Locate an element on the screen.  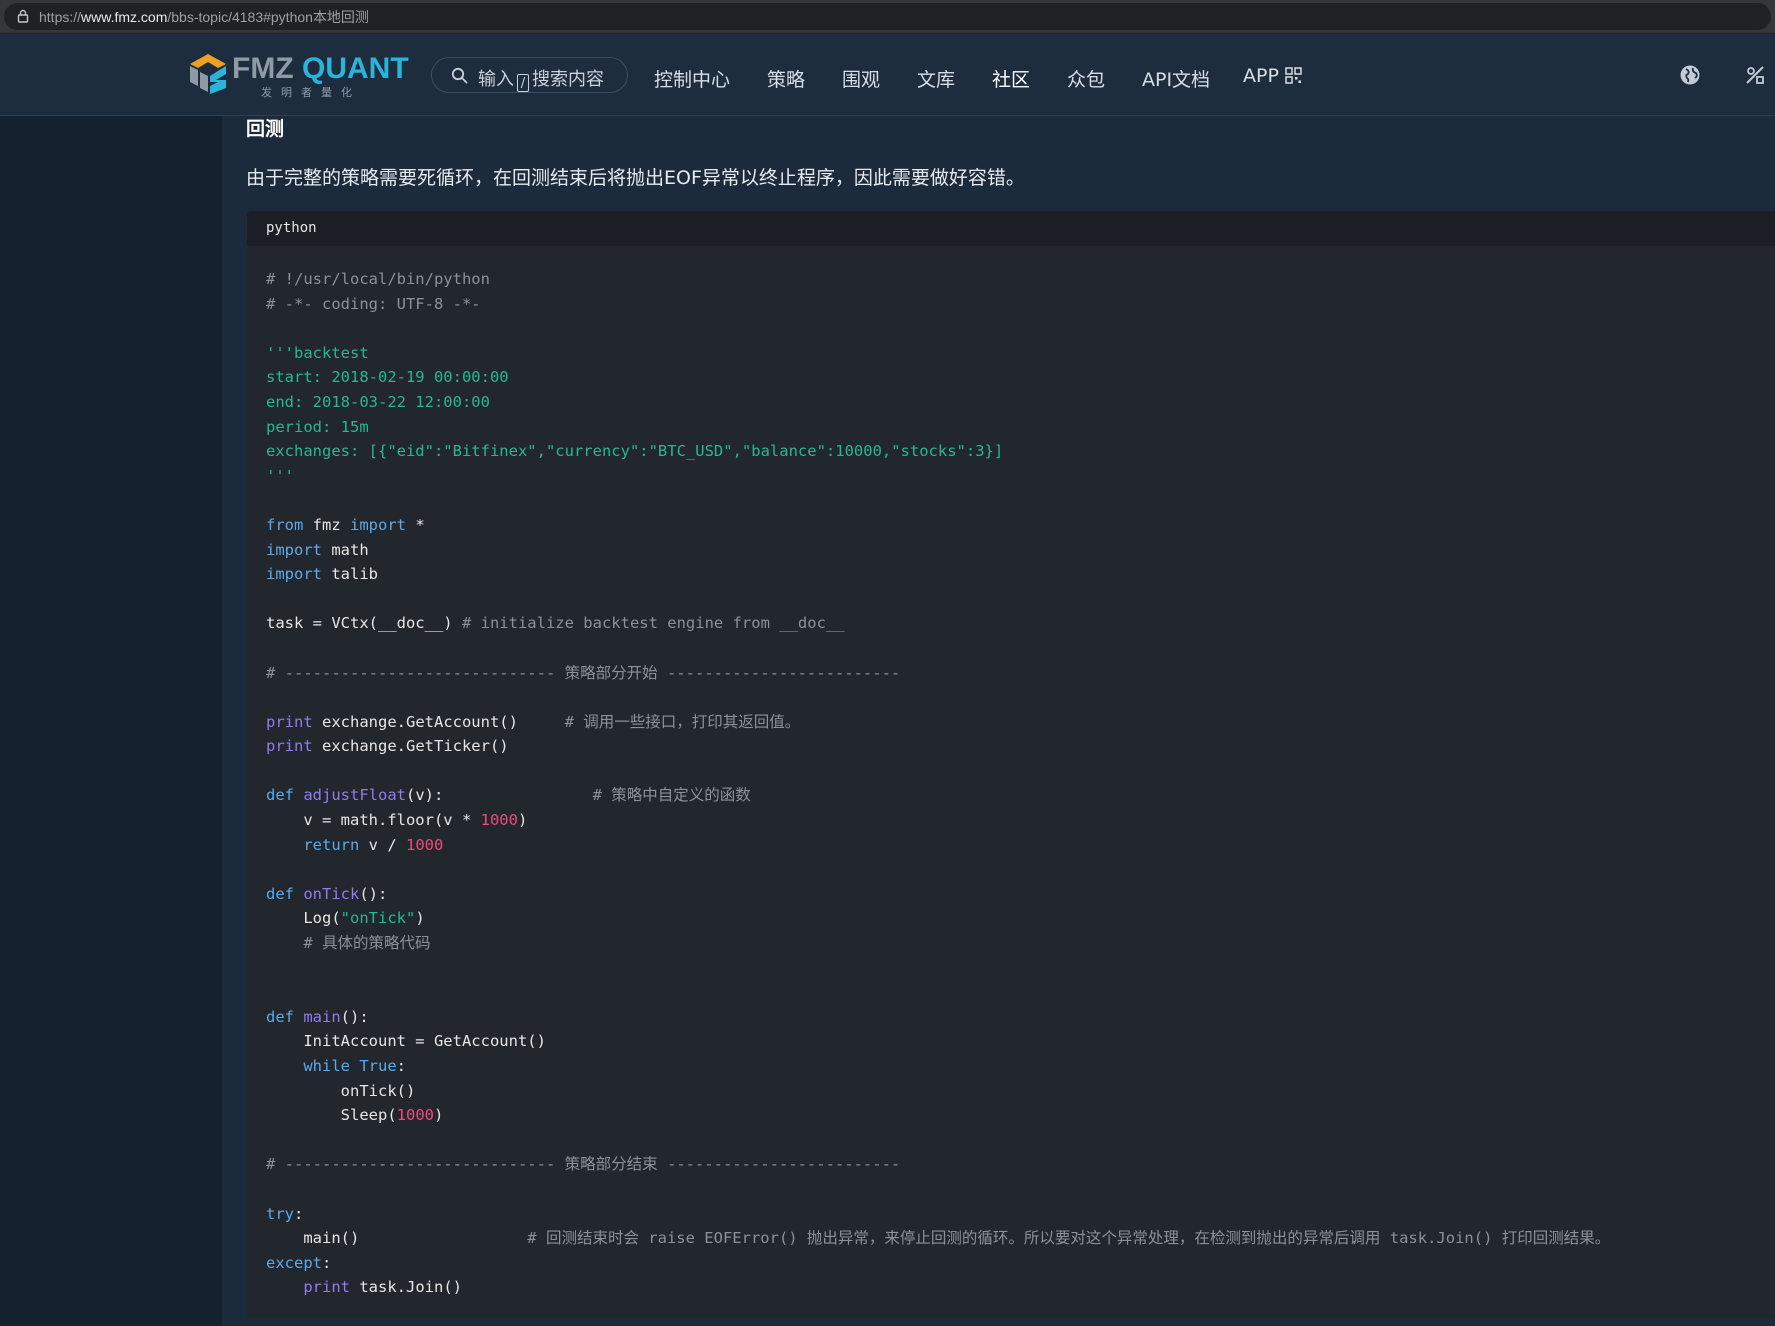
search-box: 输入 / 搜索内容 is located at coordinates (529, 75).